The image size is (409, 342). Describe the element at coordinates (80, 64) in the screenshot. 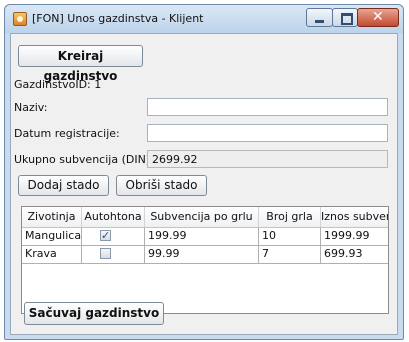

I see `create-farm-button: Kreiraj gazdinstvo` at that location.